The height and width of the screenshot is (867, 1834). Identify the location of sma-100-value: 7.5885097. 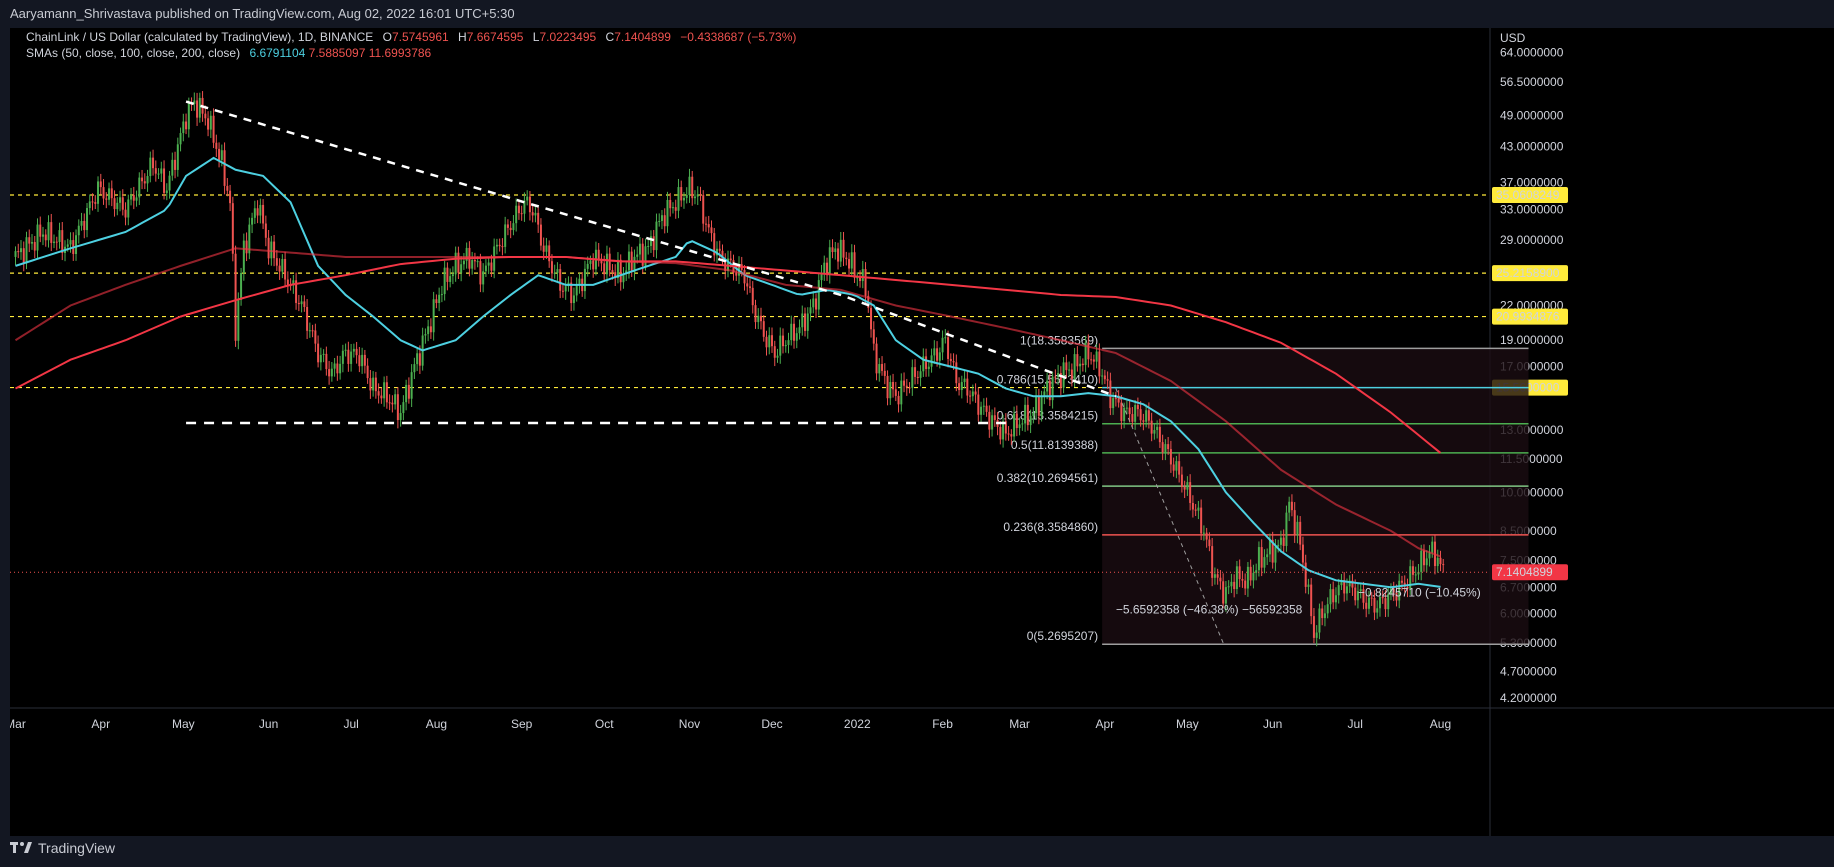
(337, 53).